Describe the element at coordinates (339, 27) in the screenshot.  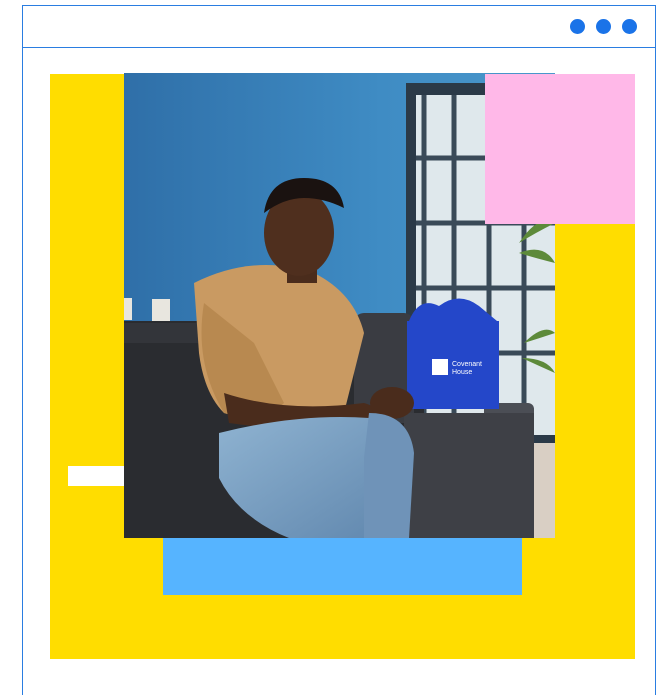
I see `window-titlebar` at that location.